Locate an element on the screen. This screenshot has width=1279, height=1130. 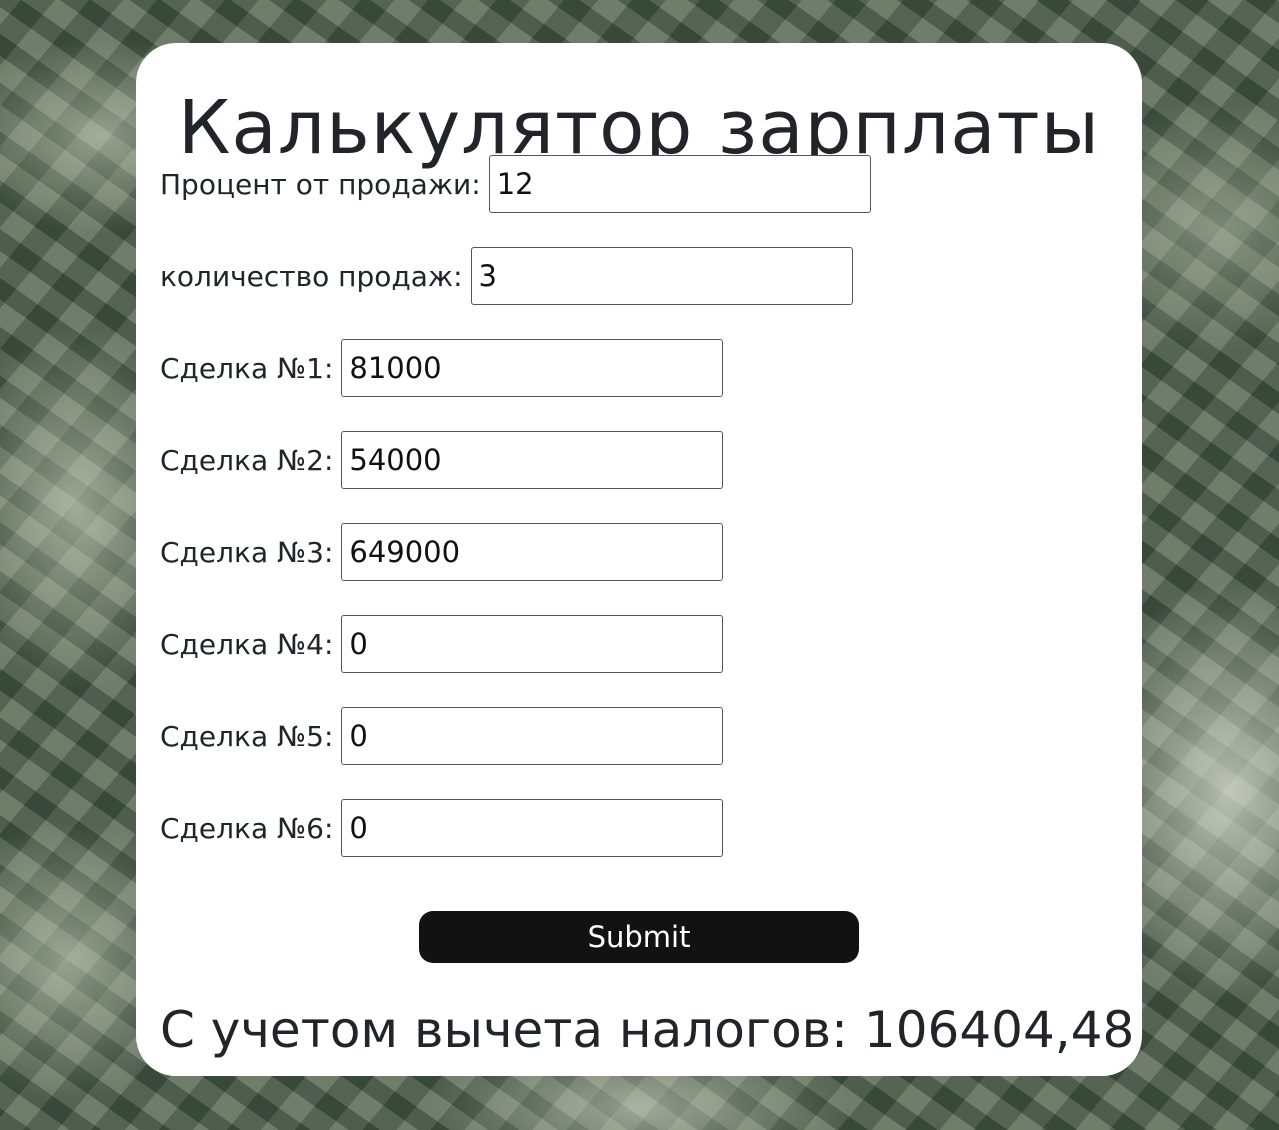
deal-4-input is located at coordinates (532, 644).